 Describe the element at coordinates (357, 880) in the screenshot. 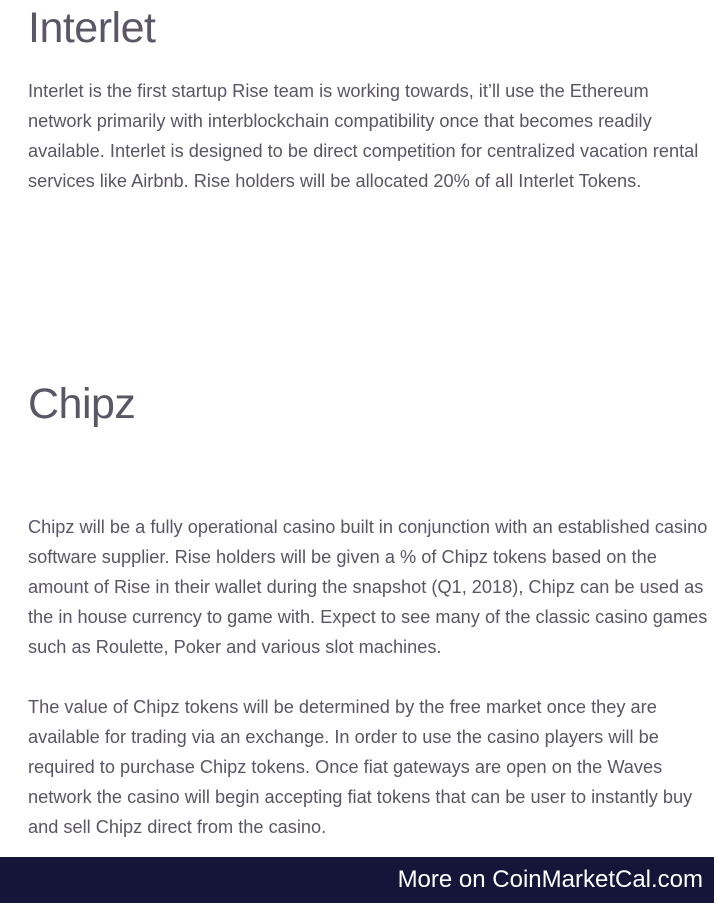

I see `footer-bar: More on CoinMarketCal.com` at that location.